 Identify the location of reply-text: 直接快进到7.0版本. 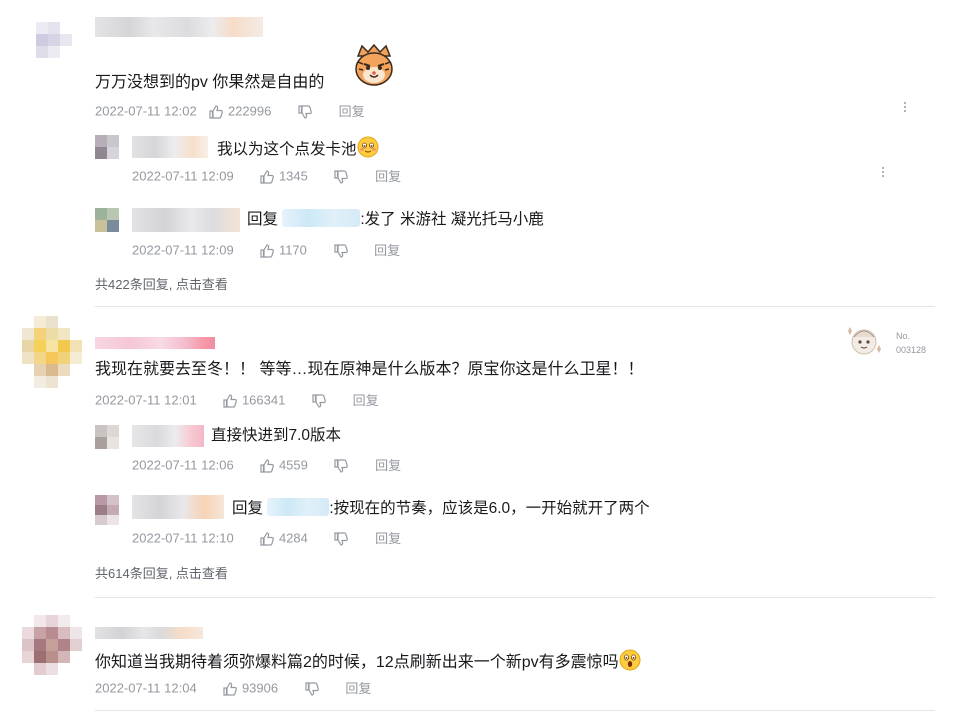
(276, 435).